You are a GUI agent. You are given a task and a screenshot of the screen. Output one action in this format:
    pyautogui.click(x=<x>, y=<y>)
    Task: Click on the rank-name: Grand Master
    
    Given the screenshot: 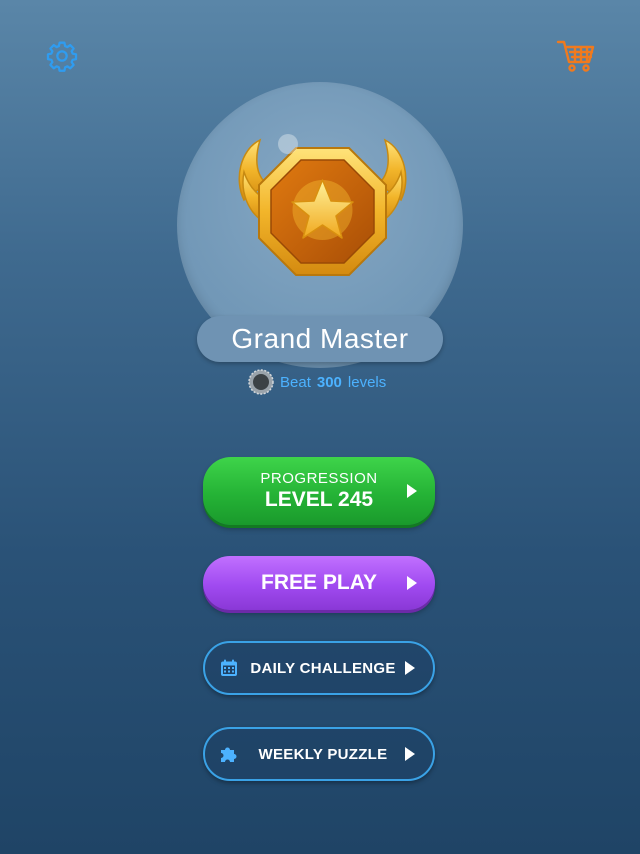 What is the action you would take?
    pyautogui.click(x=320, y=338)
    